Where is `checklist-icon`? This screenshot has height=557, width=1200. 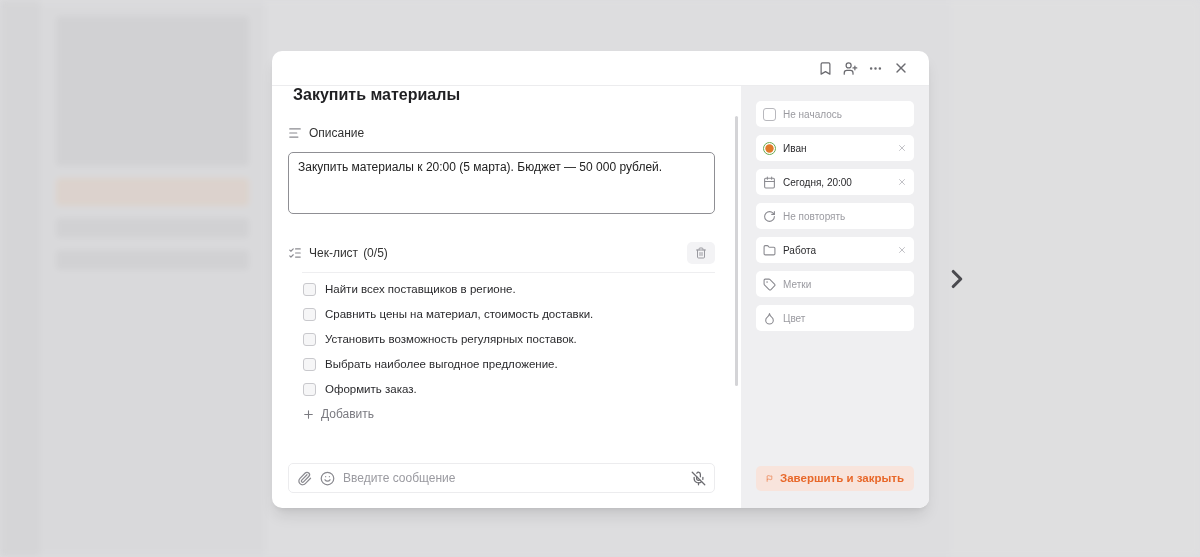 checklist-icon is located at coordinates (295, 253).